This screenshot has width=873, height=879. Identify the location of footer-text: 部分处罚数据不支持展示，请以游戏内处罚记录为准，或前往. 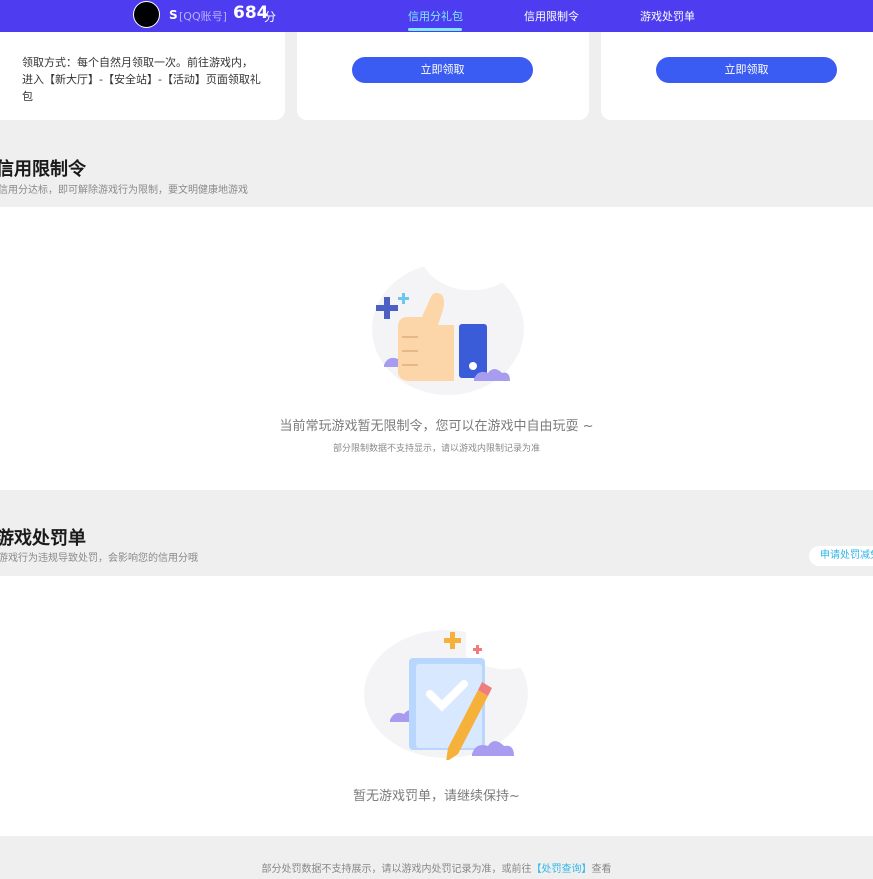
(396, 869).